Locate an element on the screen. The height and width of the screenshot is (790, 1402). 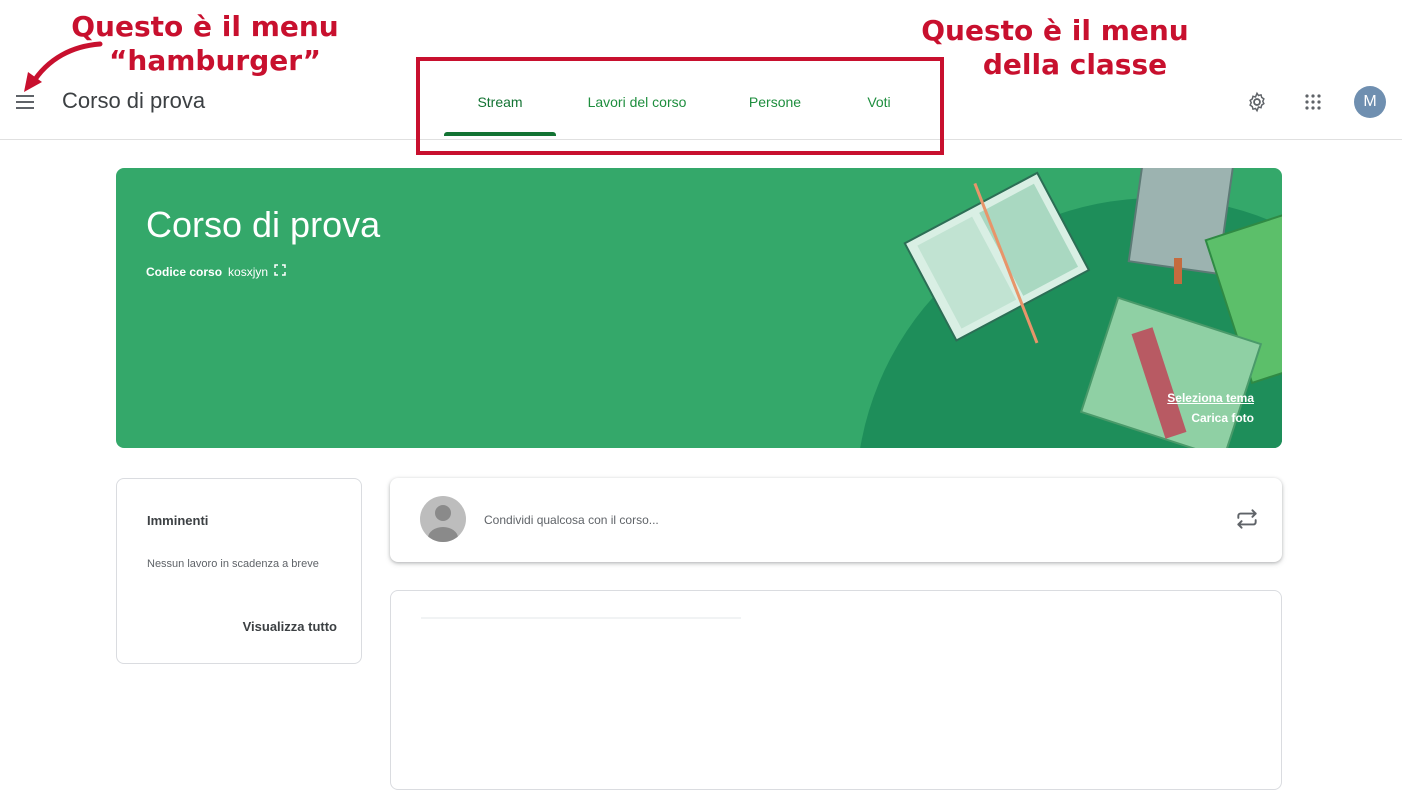
course-code: Codice corso kosxjyn is located at coordinates (216, 271).